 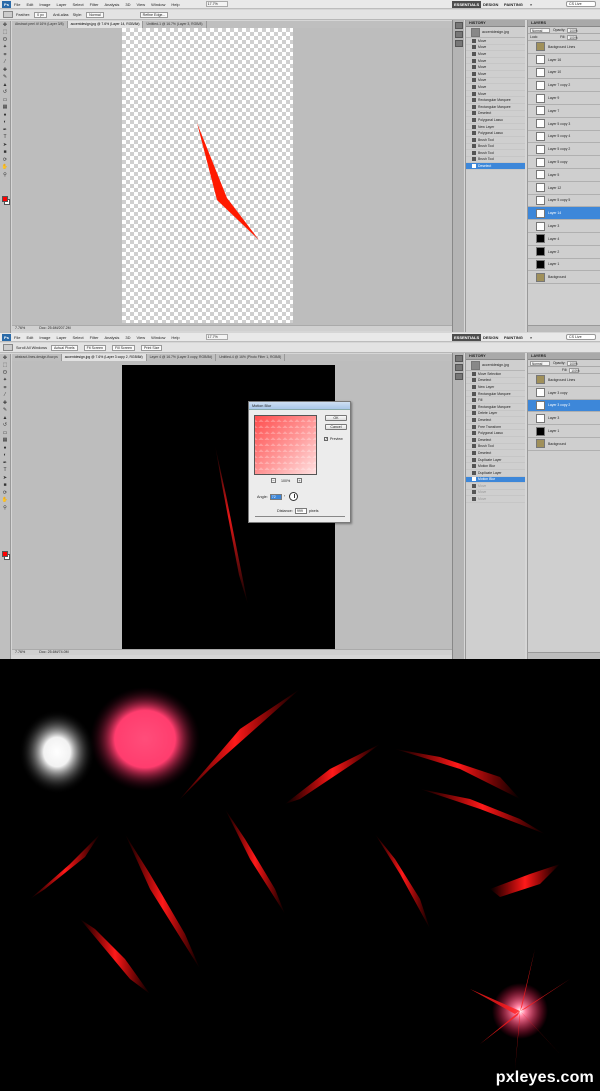 What do you see at coordinates (275, 496) in the screenshot?
I see `angle-input: 72` at bounding box center [275, 496].